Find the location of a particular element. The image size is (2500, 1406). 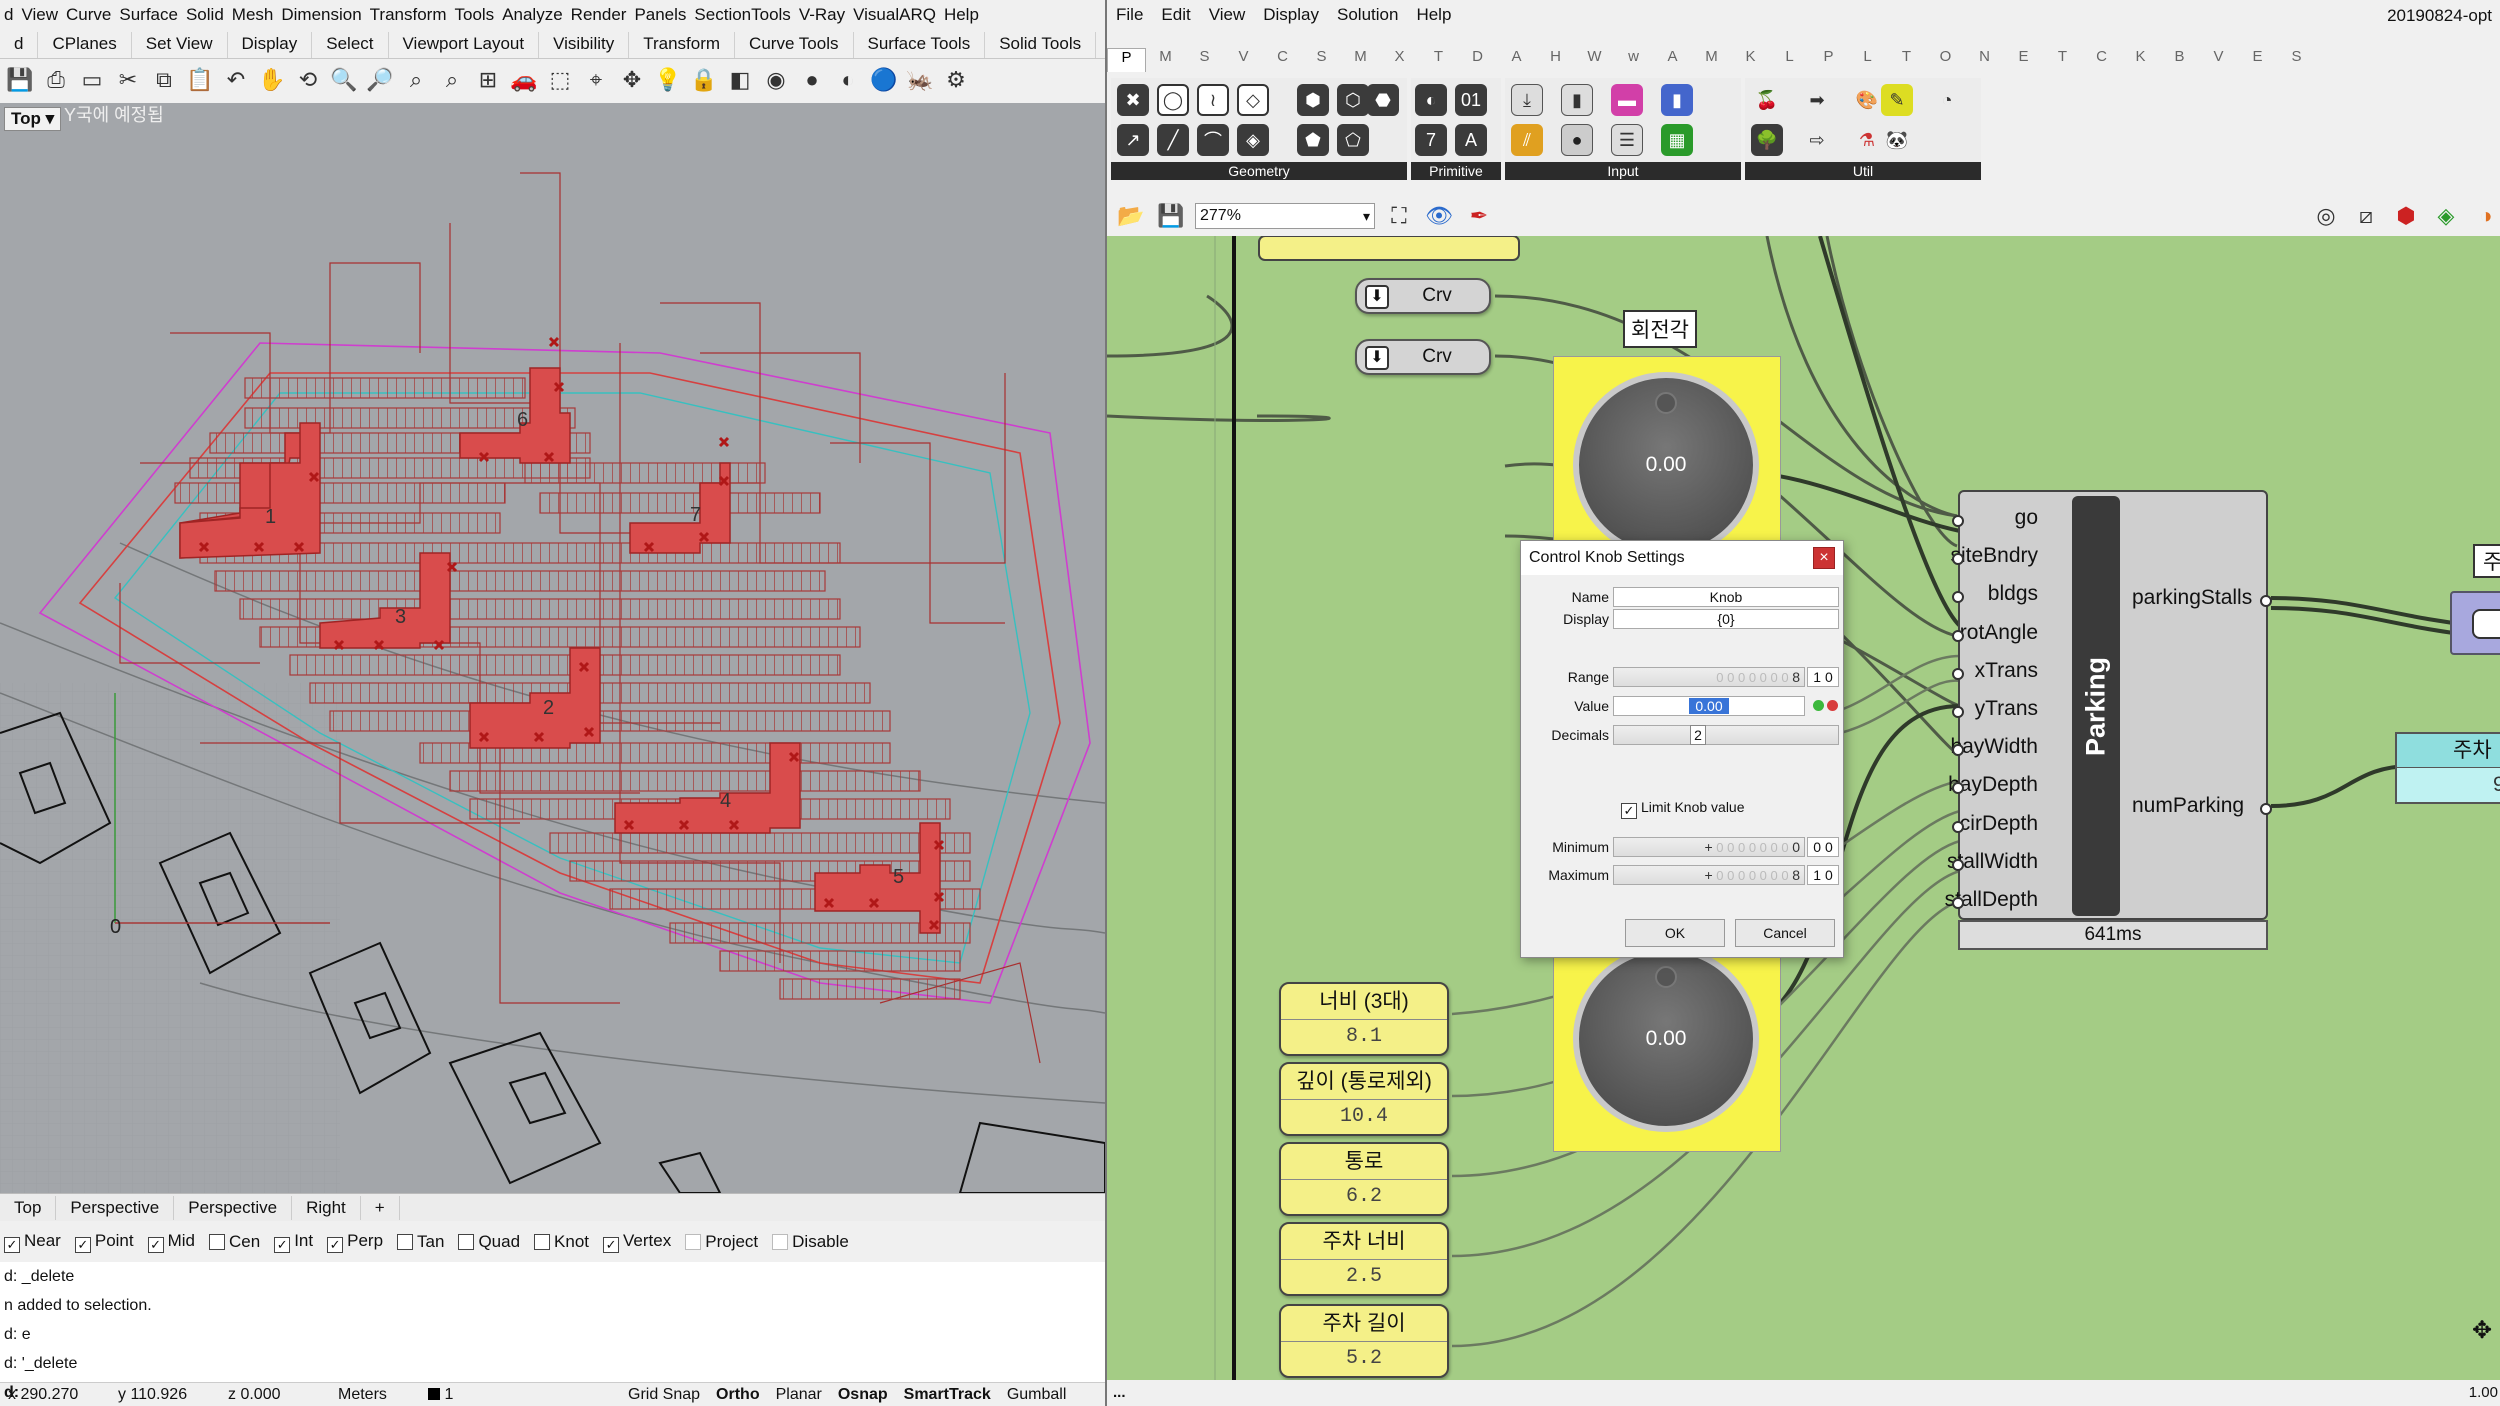

viewport-tab-perspective: Perspective is located at coordinates (233, 1207).